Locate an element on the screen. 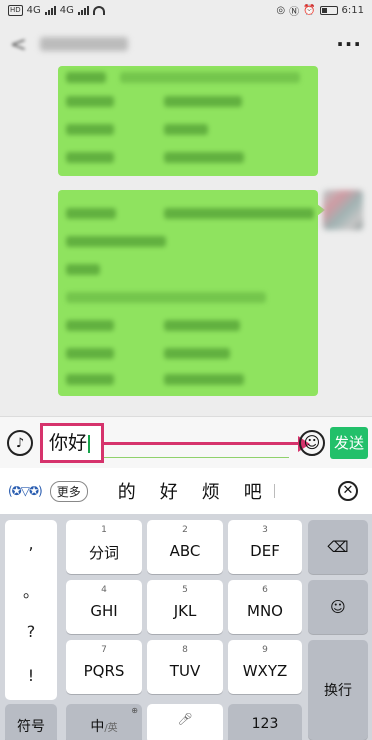 This screenshot has width=372, height=740. key-3: 3 DEF is located at coordinates (265, 547).